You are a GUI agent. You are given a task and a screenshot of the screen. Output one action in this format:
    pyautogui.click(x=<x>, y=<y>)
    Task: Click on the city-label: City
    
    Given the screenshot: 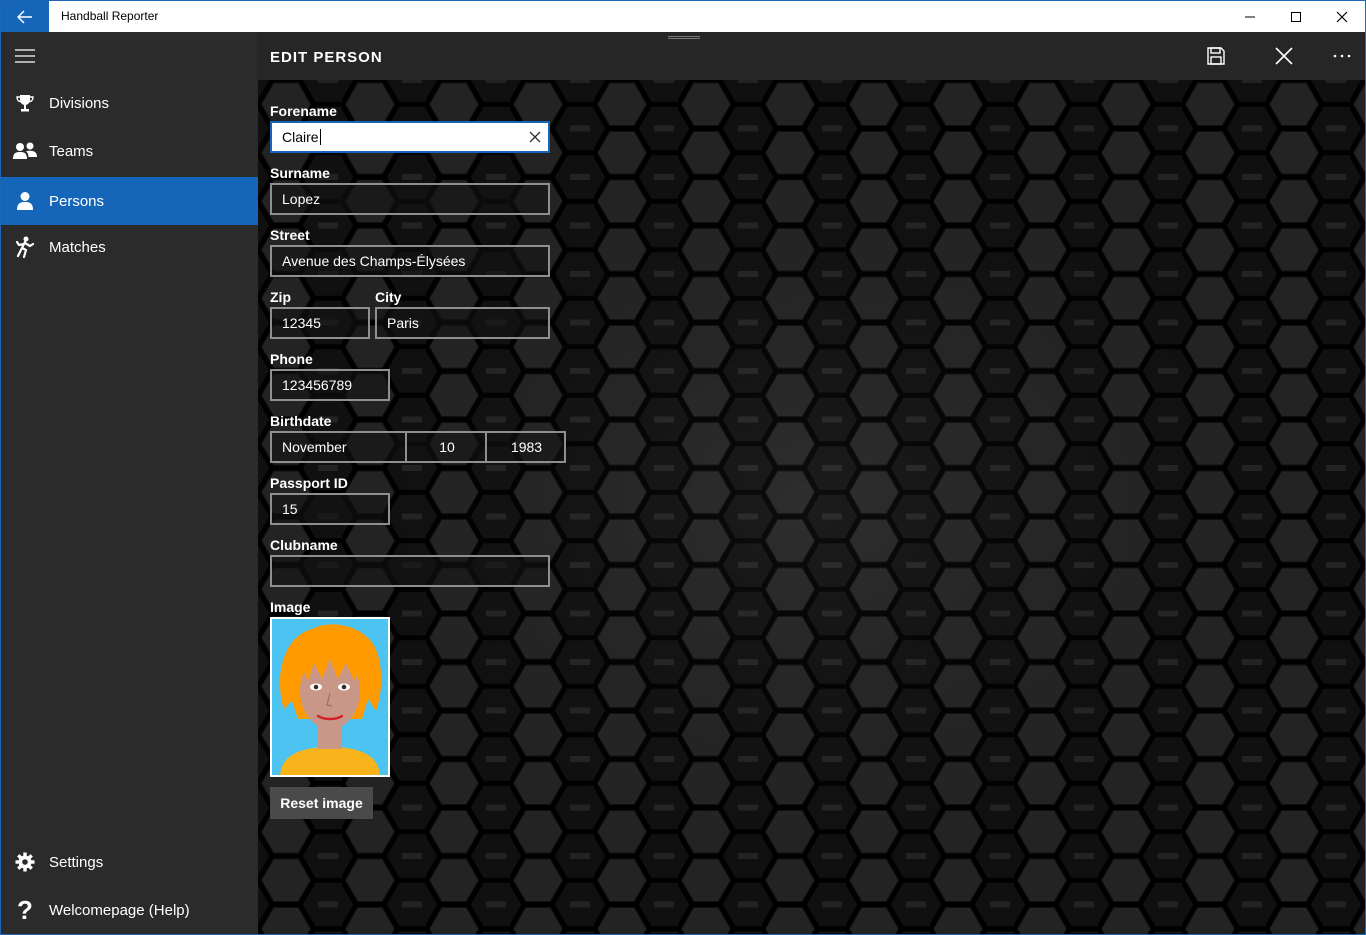 What is the action you would take?
    pyautogui.click(x=388, y=297)
    